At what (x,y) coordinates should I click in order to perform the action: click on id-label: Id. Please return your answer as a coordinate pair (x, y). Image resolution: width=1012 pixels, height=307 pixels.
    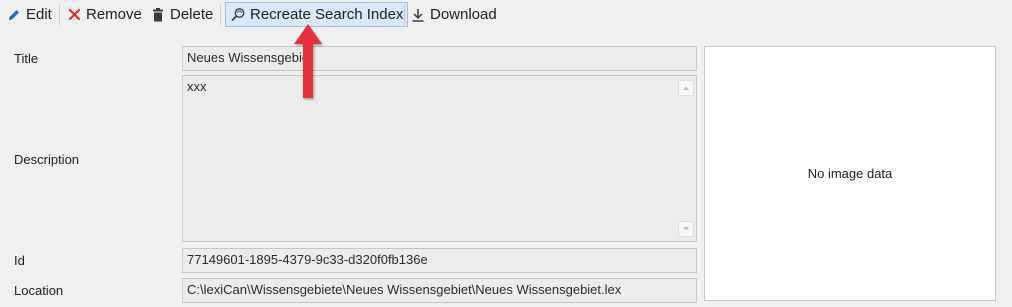
    Looking at the image, I should click on (19, 260).